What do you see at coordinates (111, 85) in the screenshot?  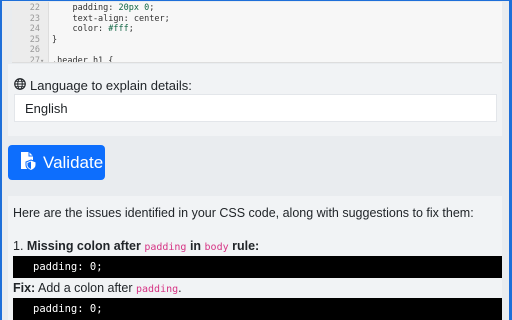 I see `language-label-text: Language to explain details:` at bounding box center [111, 85].